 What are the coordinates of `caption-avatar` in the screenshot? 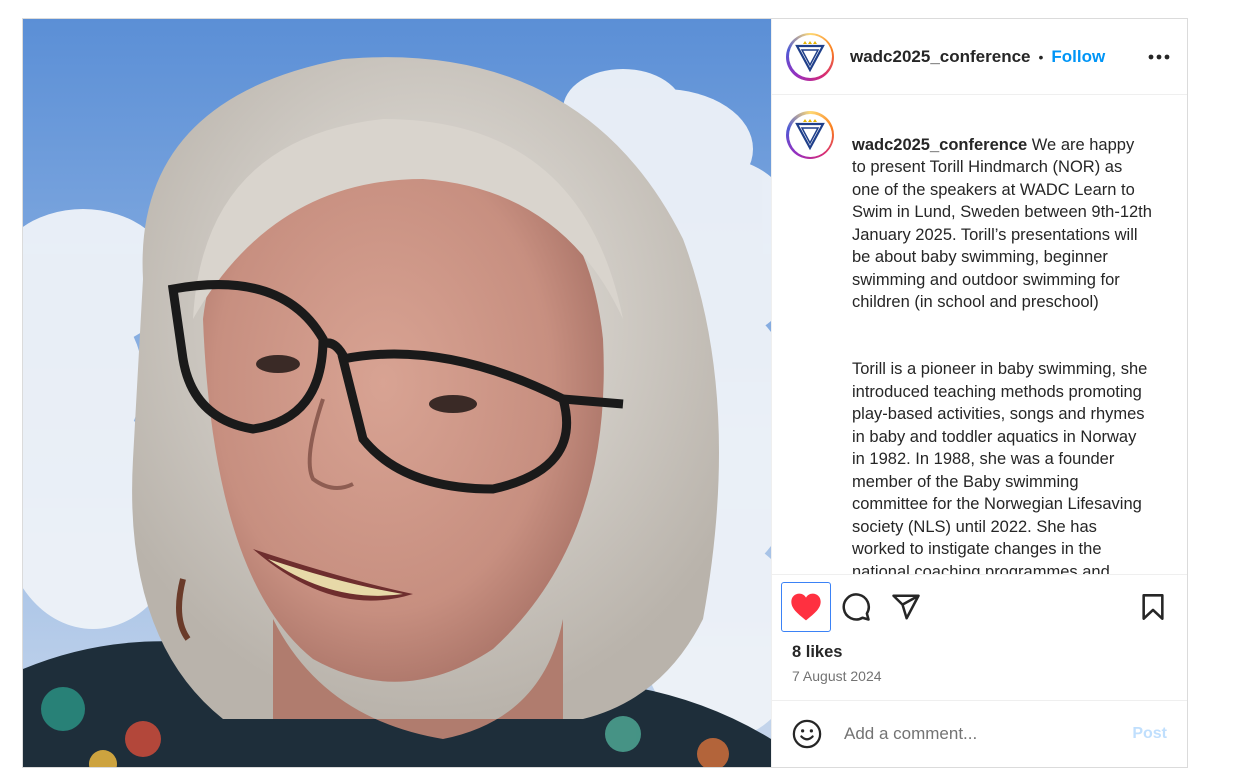 It's located at (810, 135).